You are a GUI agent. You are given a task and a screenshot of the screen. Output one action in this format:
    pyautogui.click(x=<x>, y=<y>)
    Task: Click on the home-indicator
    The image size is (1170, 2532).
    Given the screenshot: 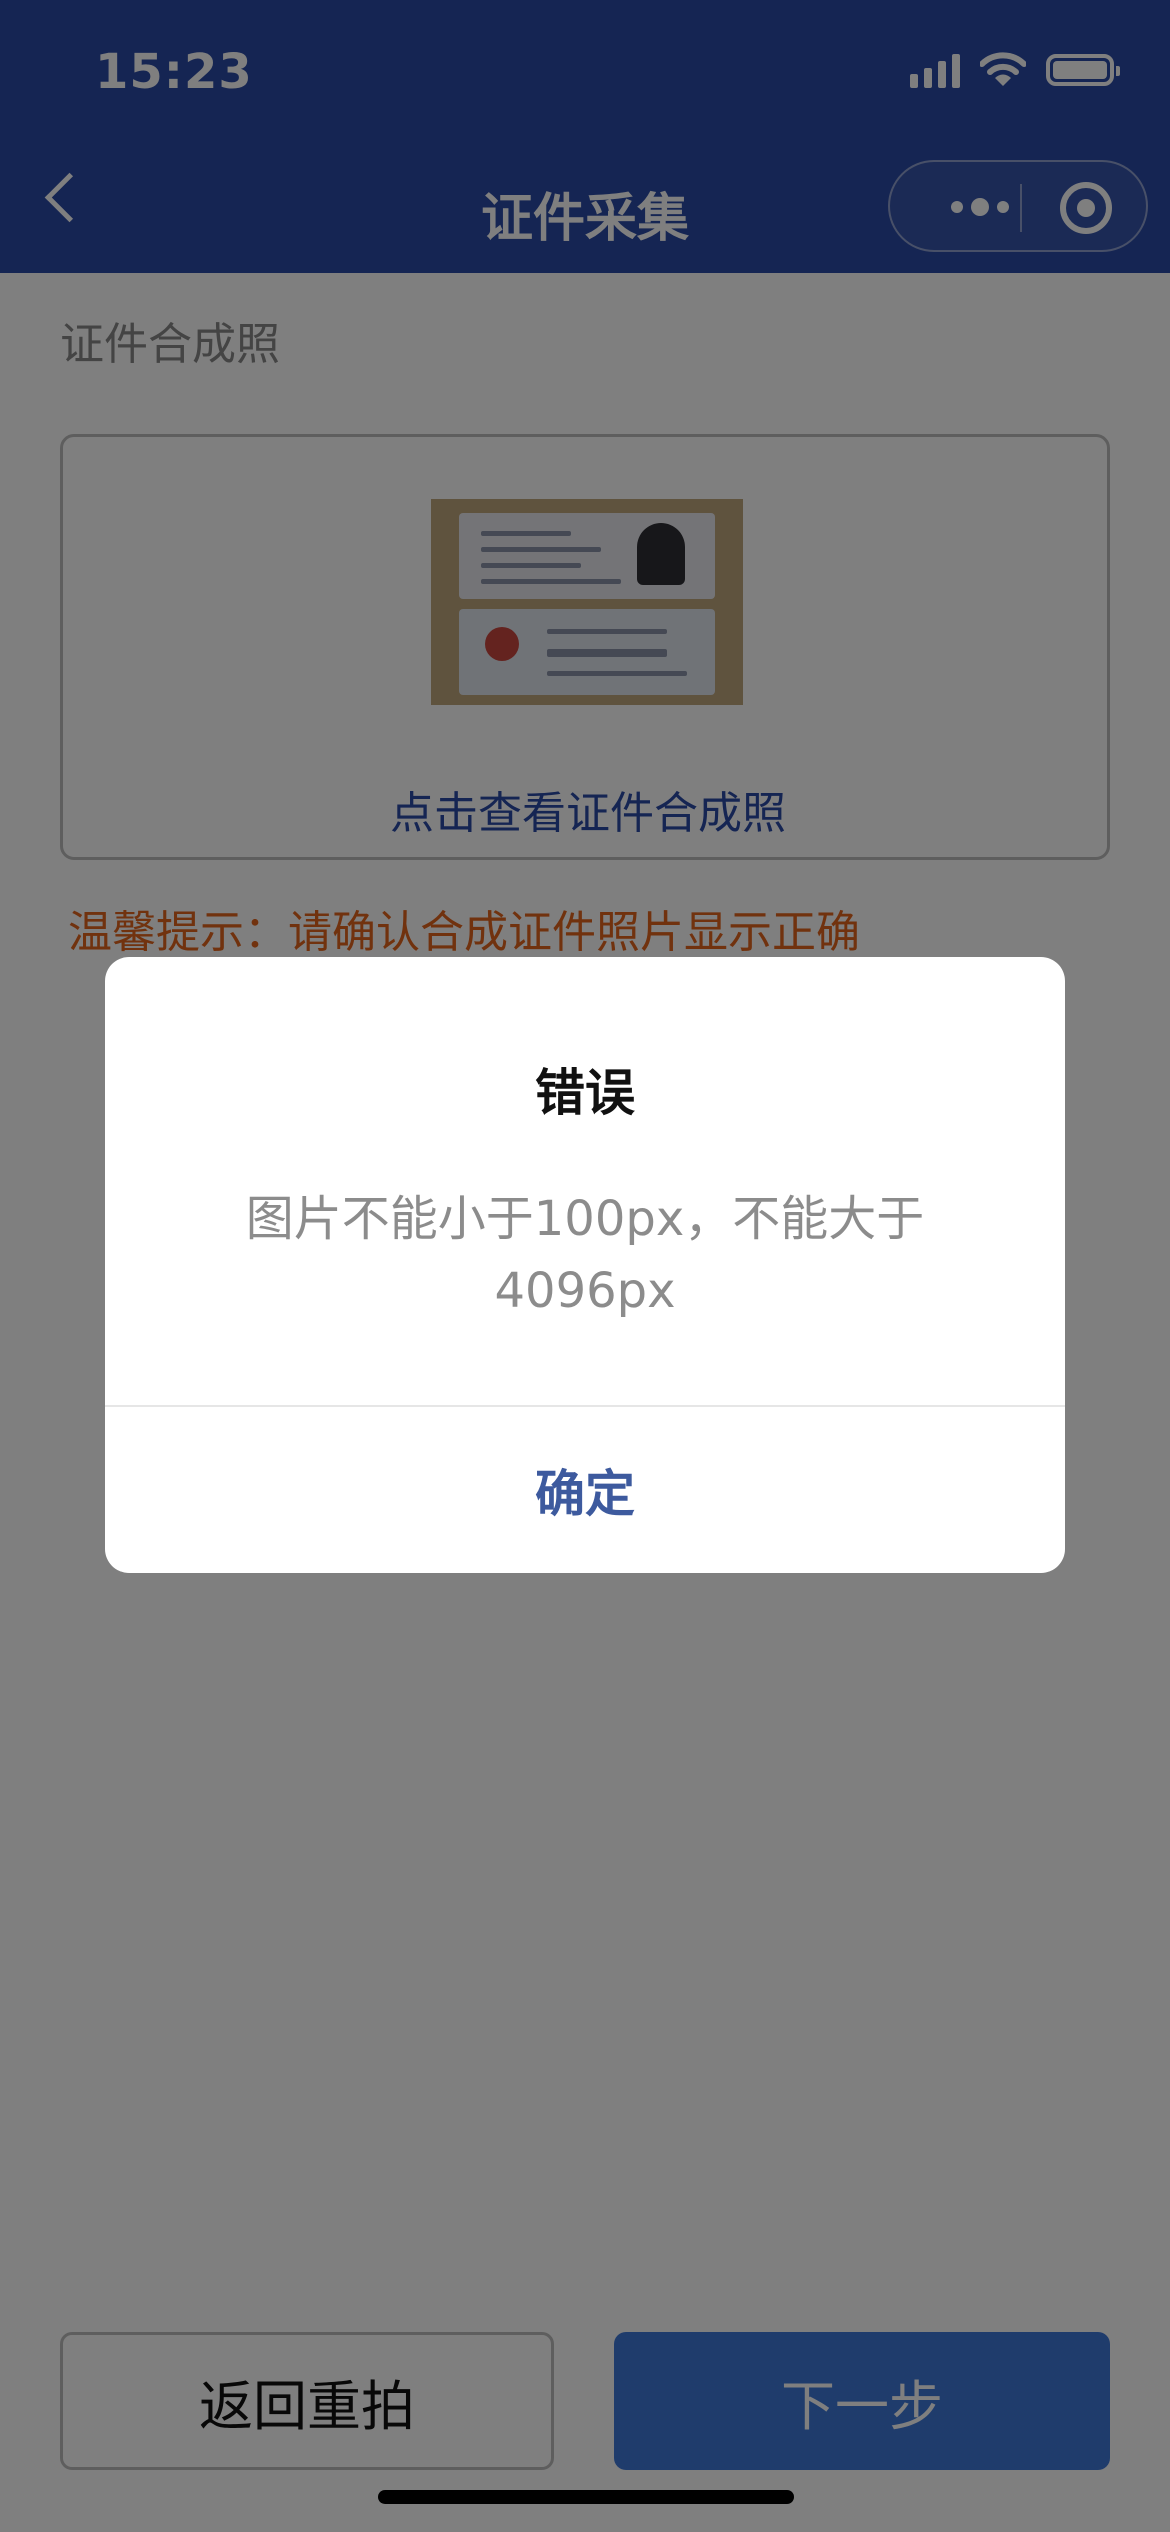 What is the action you would take?
    pyautogui.click(x=586, y=2497)
    